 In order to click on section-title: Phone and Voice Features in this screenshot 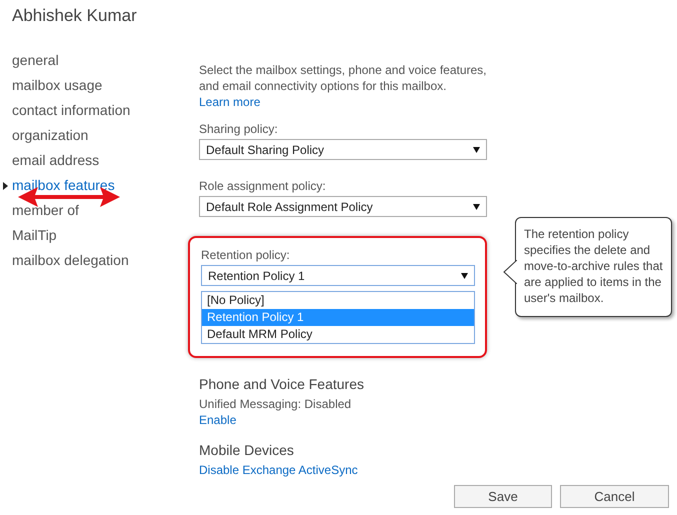, I will do `click(282, 384)`.